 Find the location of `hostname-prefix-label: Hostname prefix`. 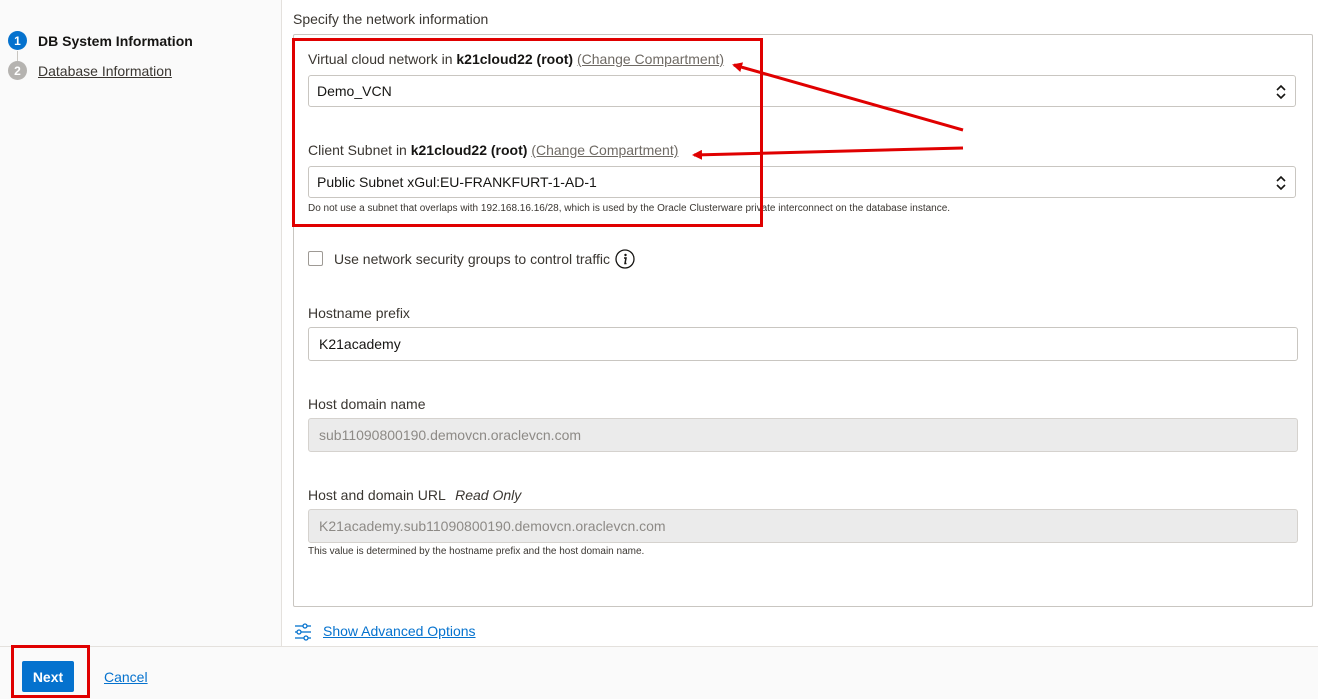

hostname-prefix-label: Hostname prefix is located at coordinates (359, 313).